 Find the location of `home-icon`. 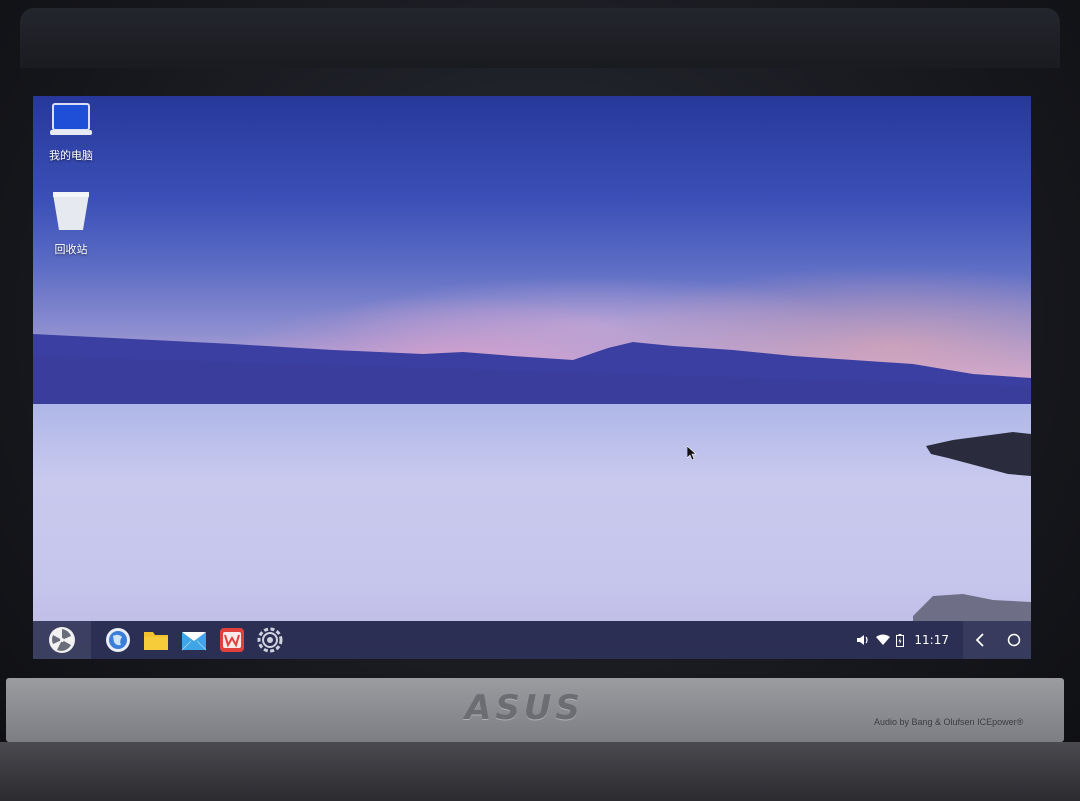

home-icon is located at coordinates (1014, 640).